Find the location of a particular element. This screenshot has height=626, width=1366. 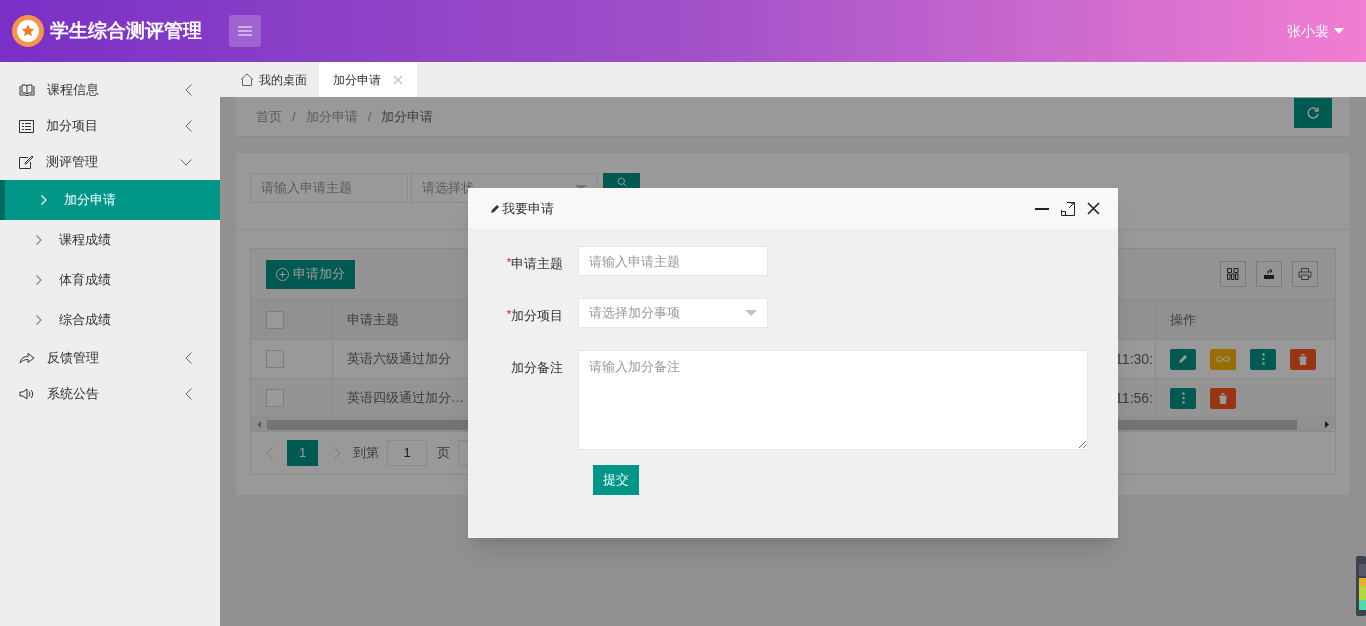

next-page-icon is located at coordinates (337, 453).